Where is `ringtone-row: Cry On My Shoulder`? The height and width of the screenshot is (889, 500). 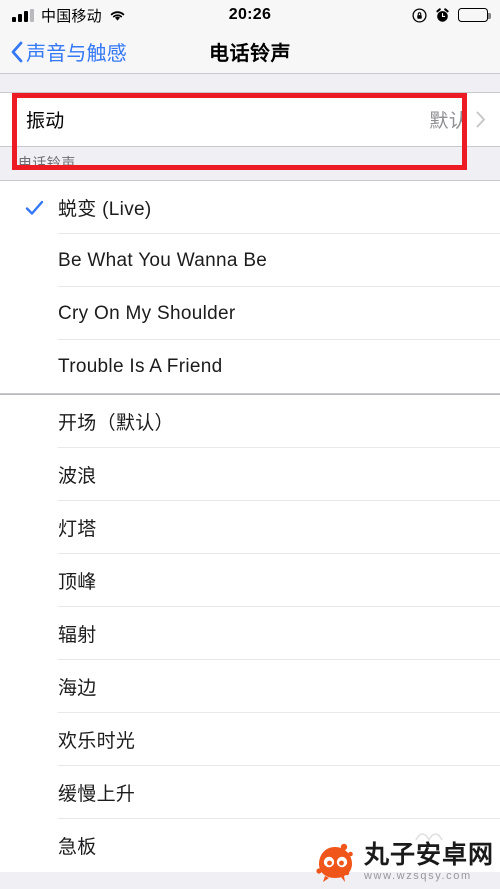 ringtone-row: Cry On My Shoulder is located at coordinates (250, 313).